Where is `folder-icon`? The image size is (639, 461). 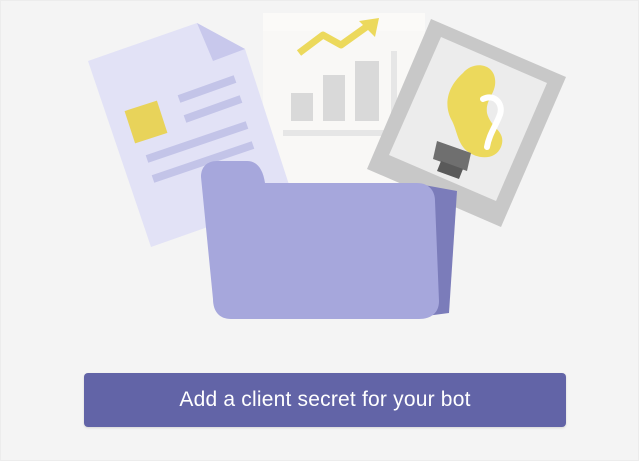
folder-icon is located at coordinates (329, 240).